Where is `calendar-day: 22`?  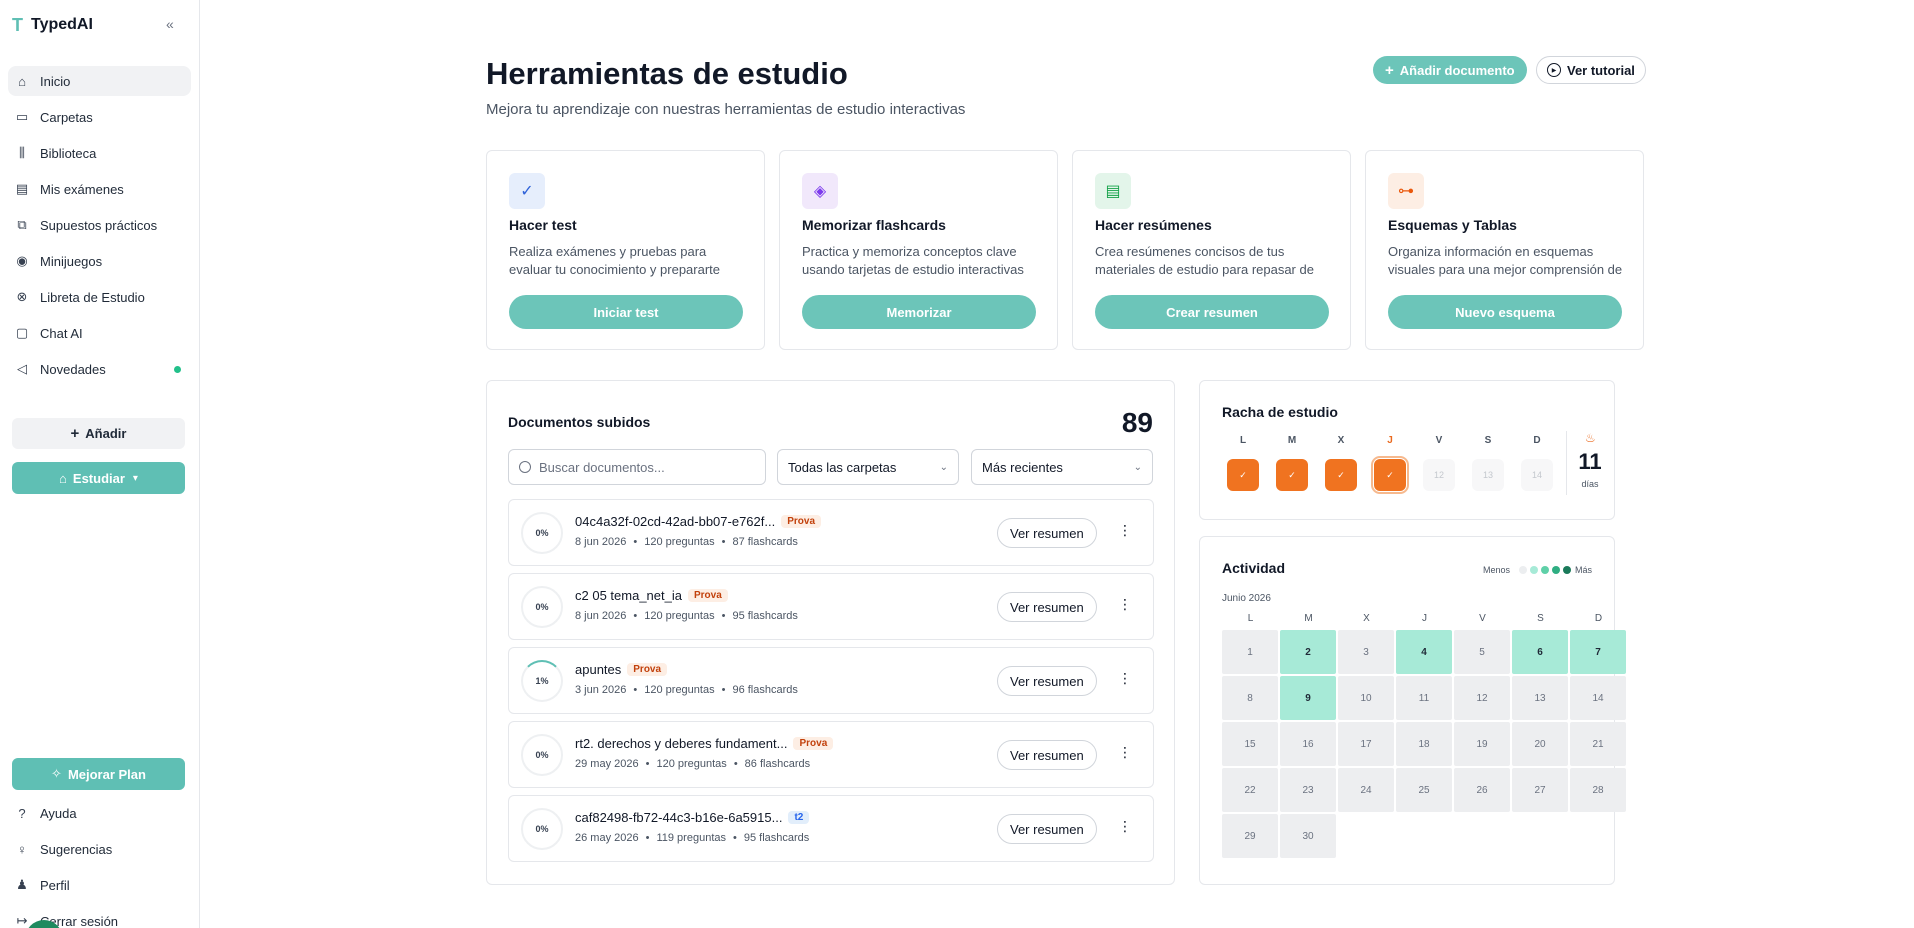 calendar-day: 22 is located at coordinates (1250, 790).